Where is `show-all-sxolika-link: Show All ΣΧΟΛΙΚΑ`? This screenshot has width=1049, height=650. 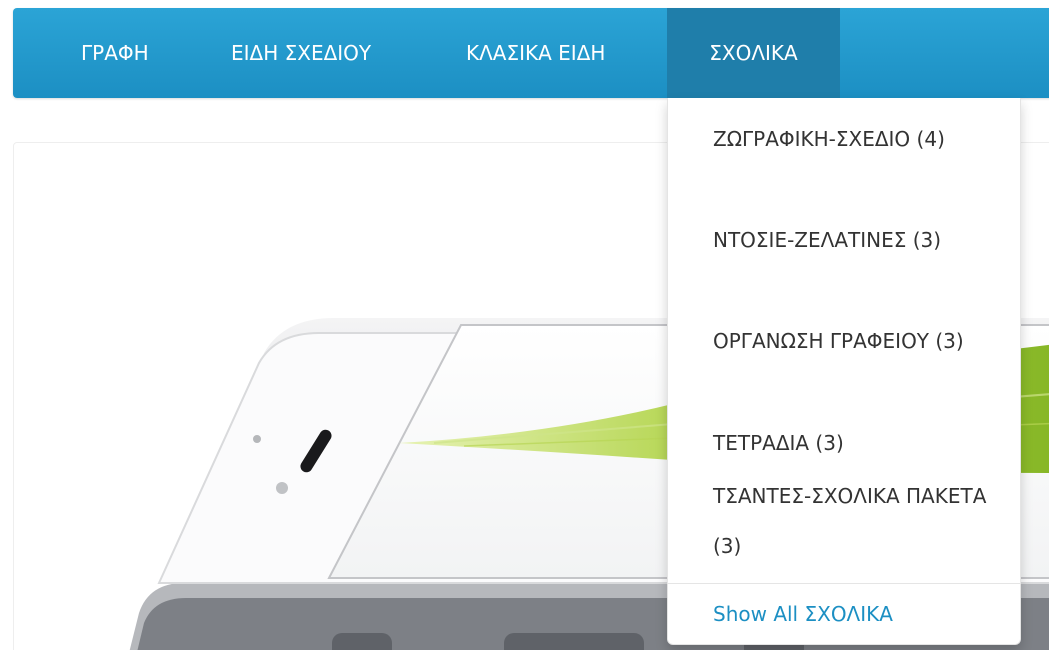
show-all-sxolika-link: Show All ΣΧΟΛΙΚΑ is located at coordinates (803, 614).